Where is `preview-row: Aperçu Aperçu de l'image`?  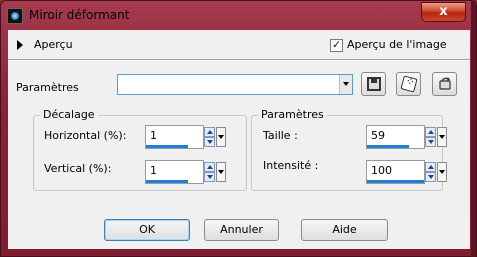 preview-row: Aperçu Aperçu de l'image is located at coordinates (239, 44).